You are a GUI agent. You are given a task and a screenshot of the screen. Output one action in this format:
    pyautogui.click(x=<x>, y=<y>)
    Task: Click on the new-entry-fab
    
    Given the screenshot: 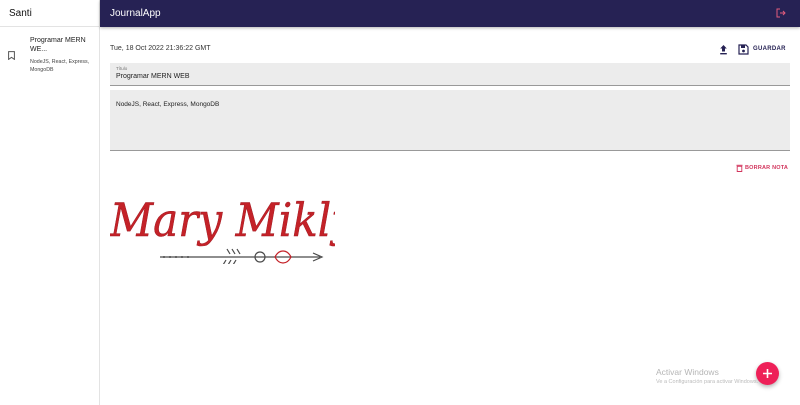 What is the action you would take?
    pyautogui.click(x=767, y=373)
    